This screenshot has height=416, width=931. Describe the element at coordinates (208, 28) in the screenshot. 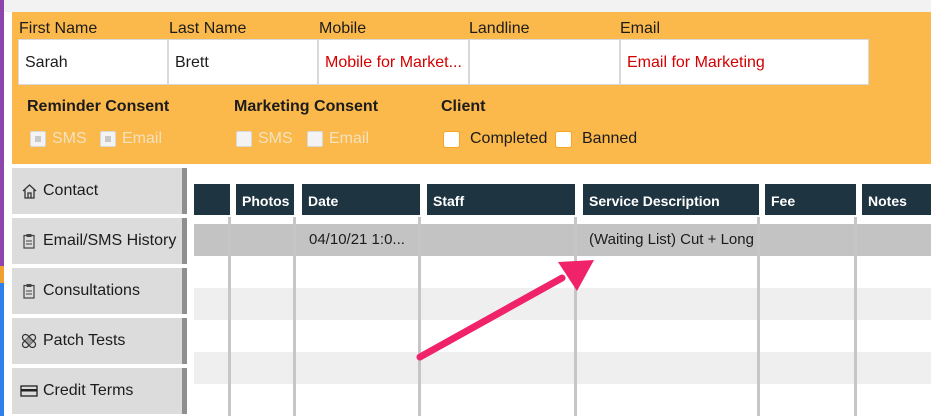

I see `last-name-label: Last Name` at that location.